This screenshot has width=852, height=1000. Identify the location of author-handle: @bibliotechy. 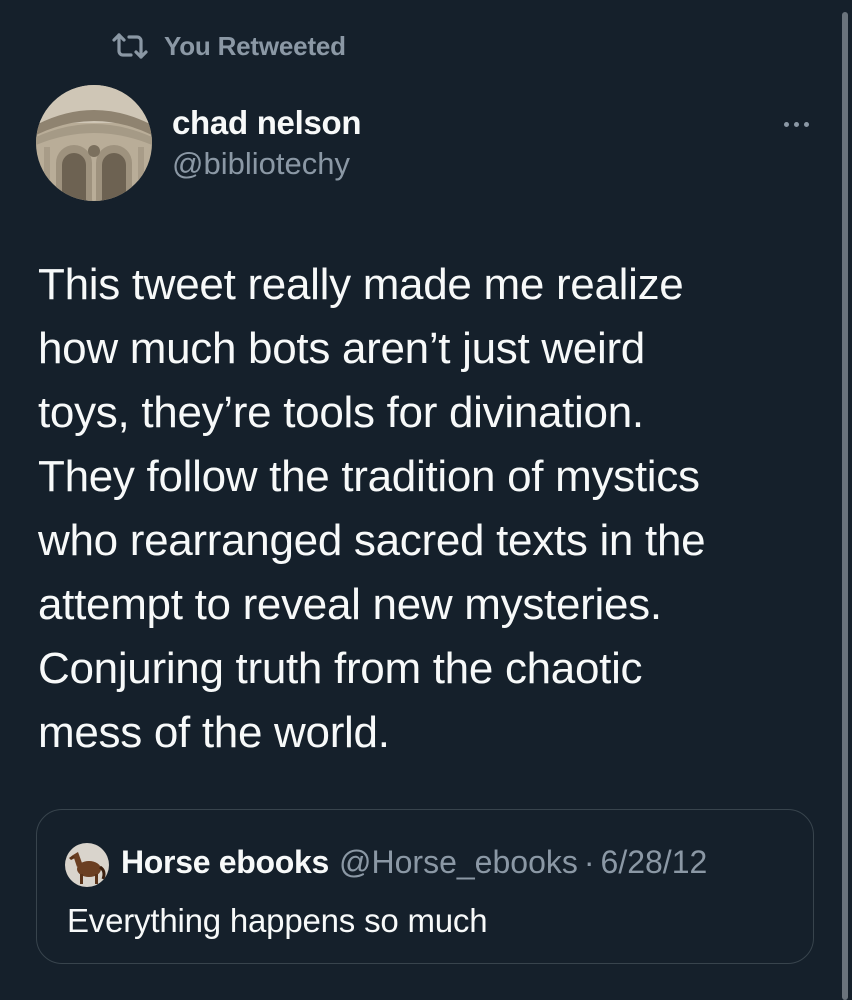
(261, 164).